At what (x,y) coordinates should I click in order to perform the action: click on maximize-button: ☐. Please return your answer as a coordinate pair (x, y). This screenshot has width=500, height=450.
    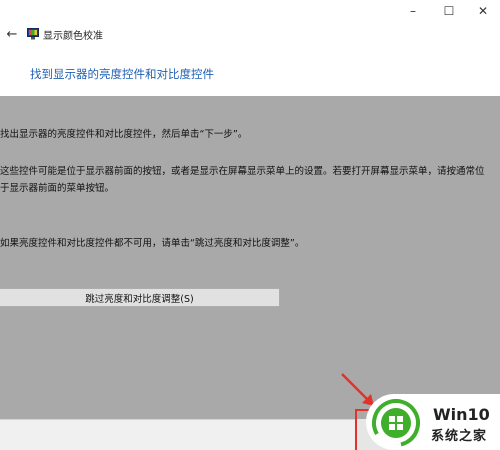
    Looking at the image, I should click on (449, 11).